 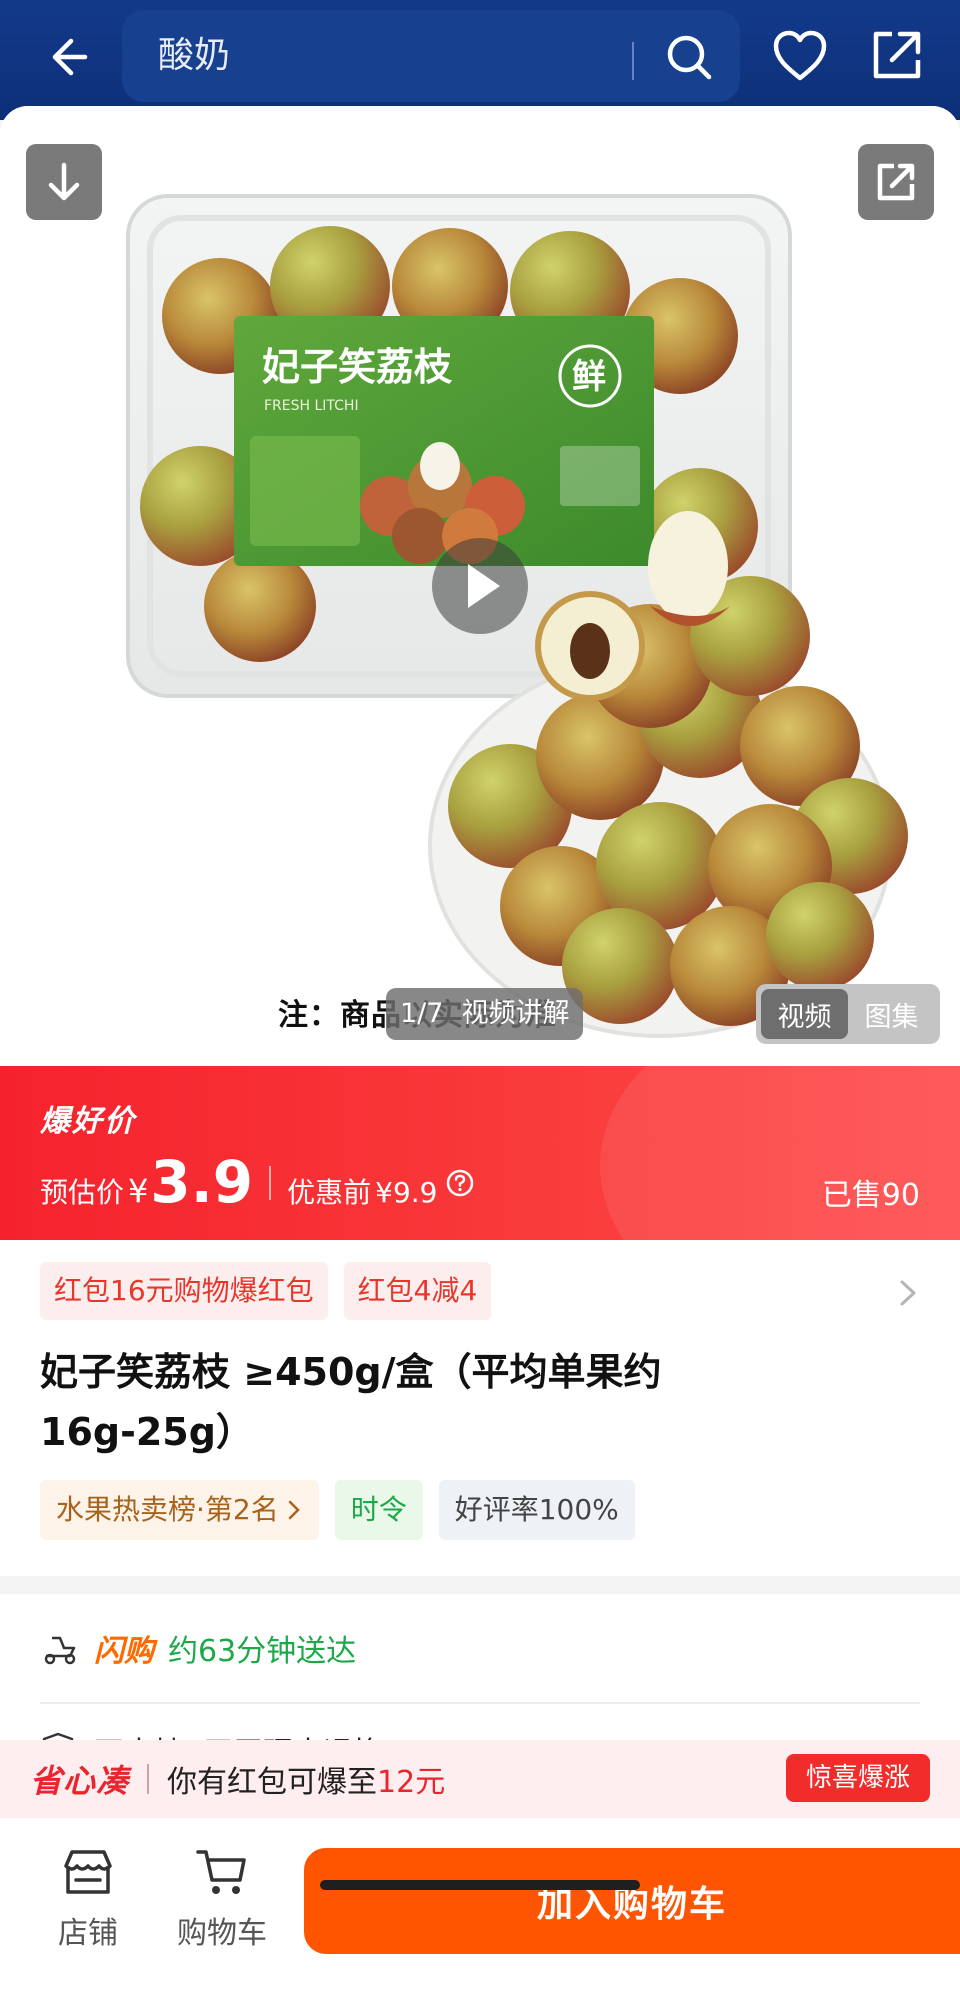 What do you see at coordinates (80, 1781) in the screenshot?
I see `redpacket-logo: 省心凑` at bounding box center [80, 1781].